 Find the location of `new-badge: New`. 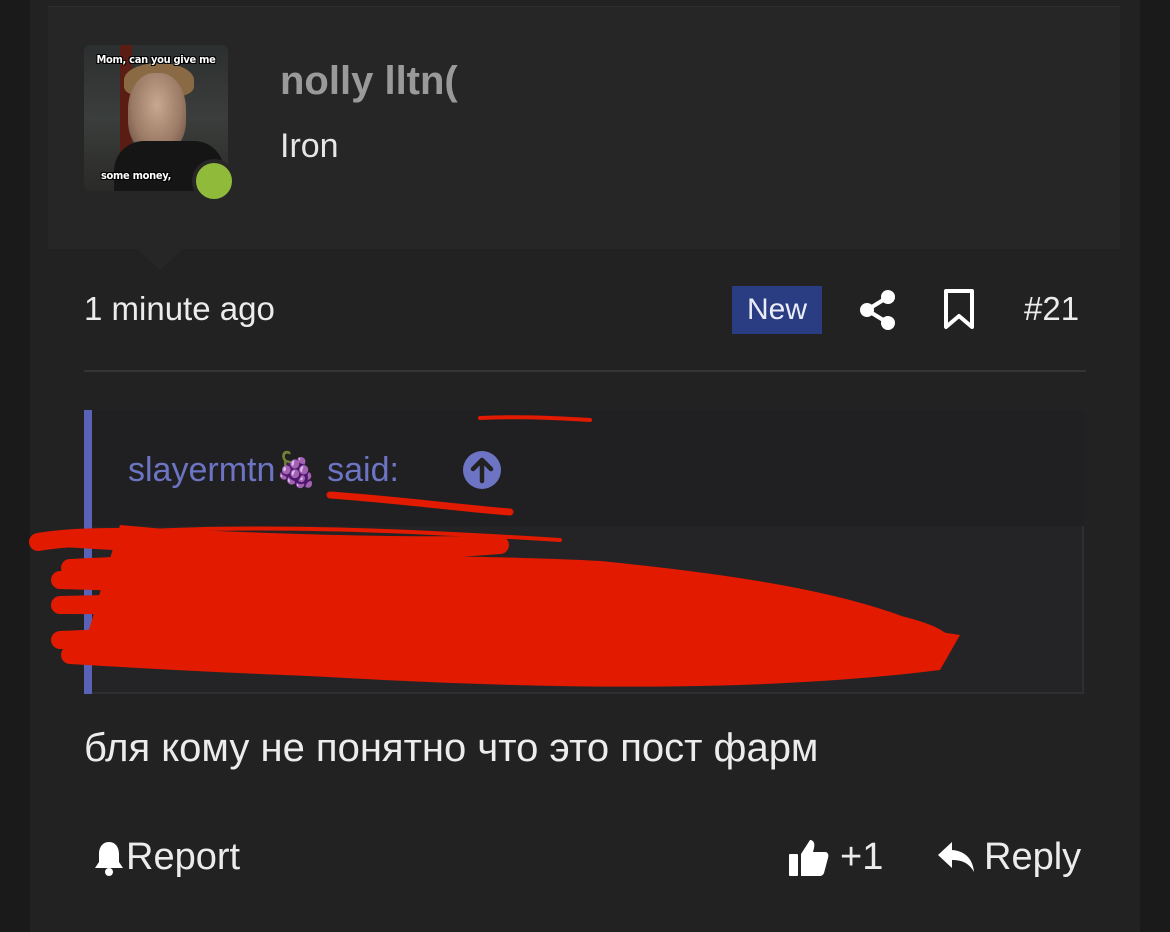

new-badge: New is located at coordinates (777, 310).